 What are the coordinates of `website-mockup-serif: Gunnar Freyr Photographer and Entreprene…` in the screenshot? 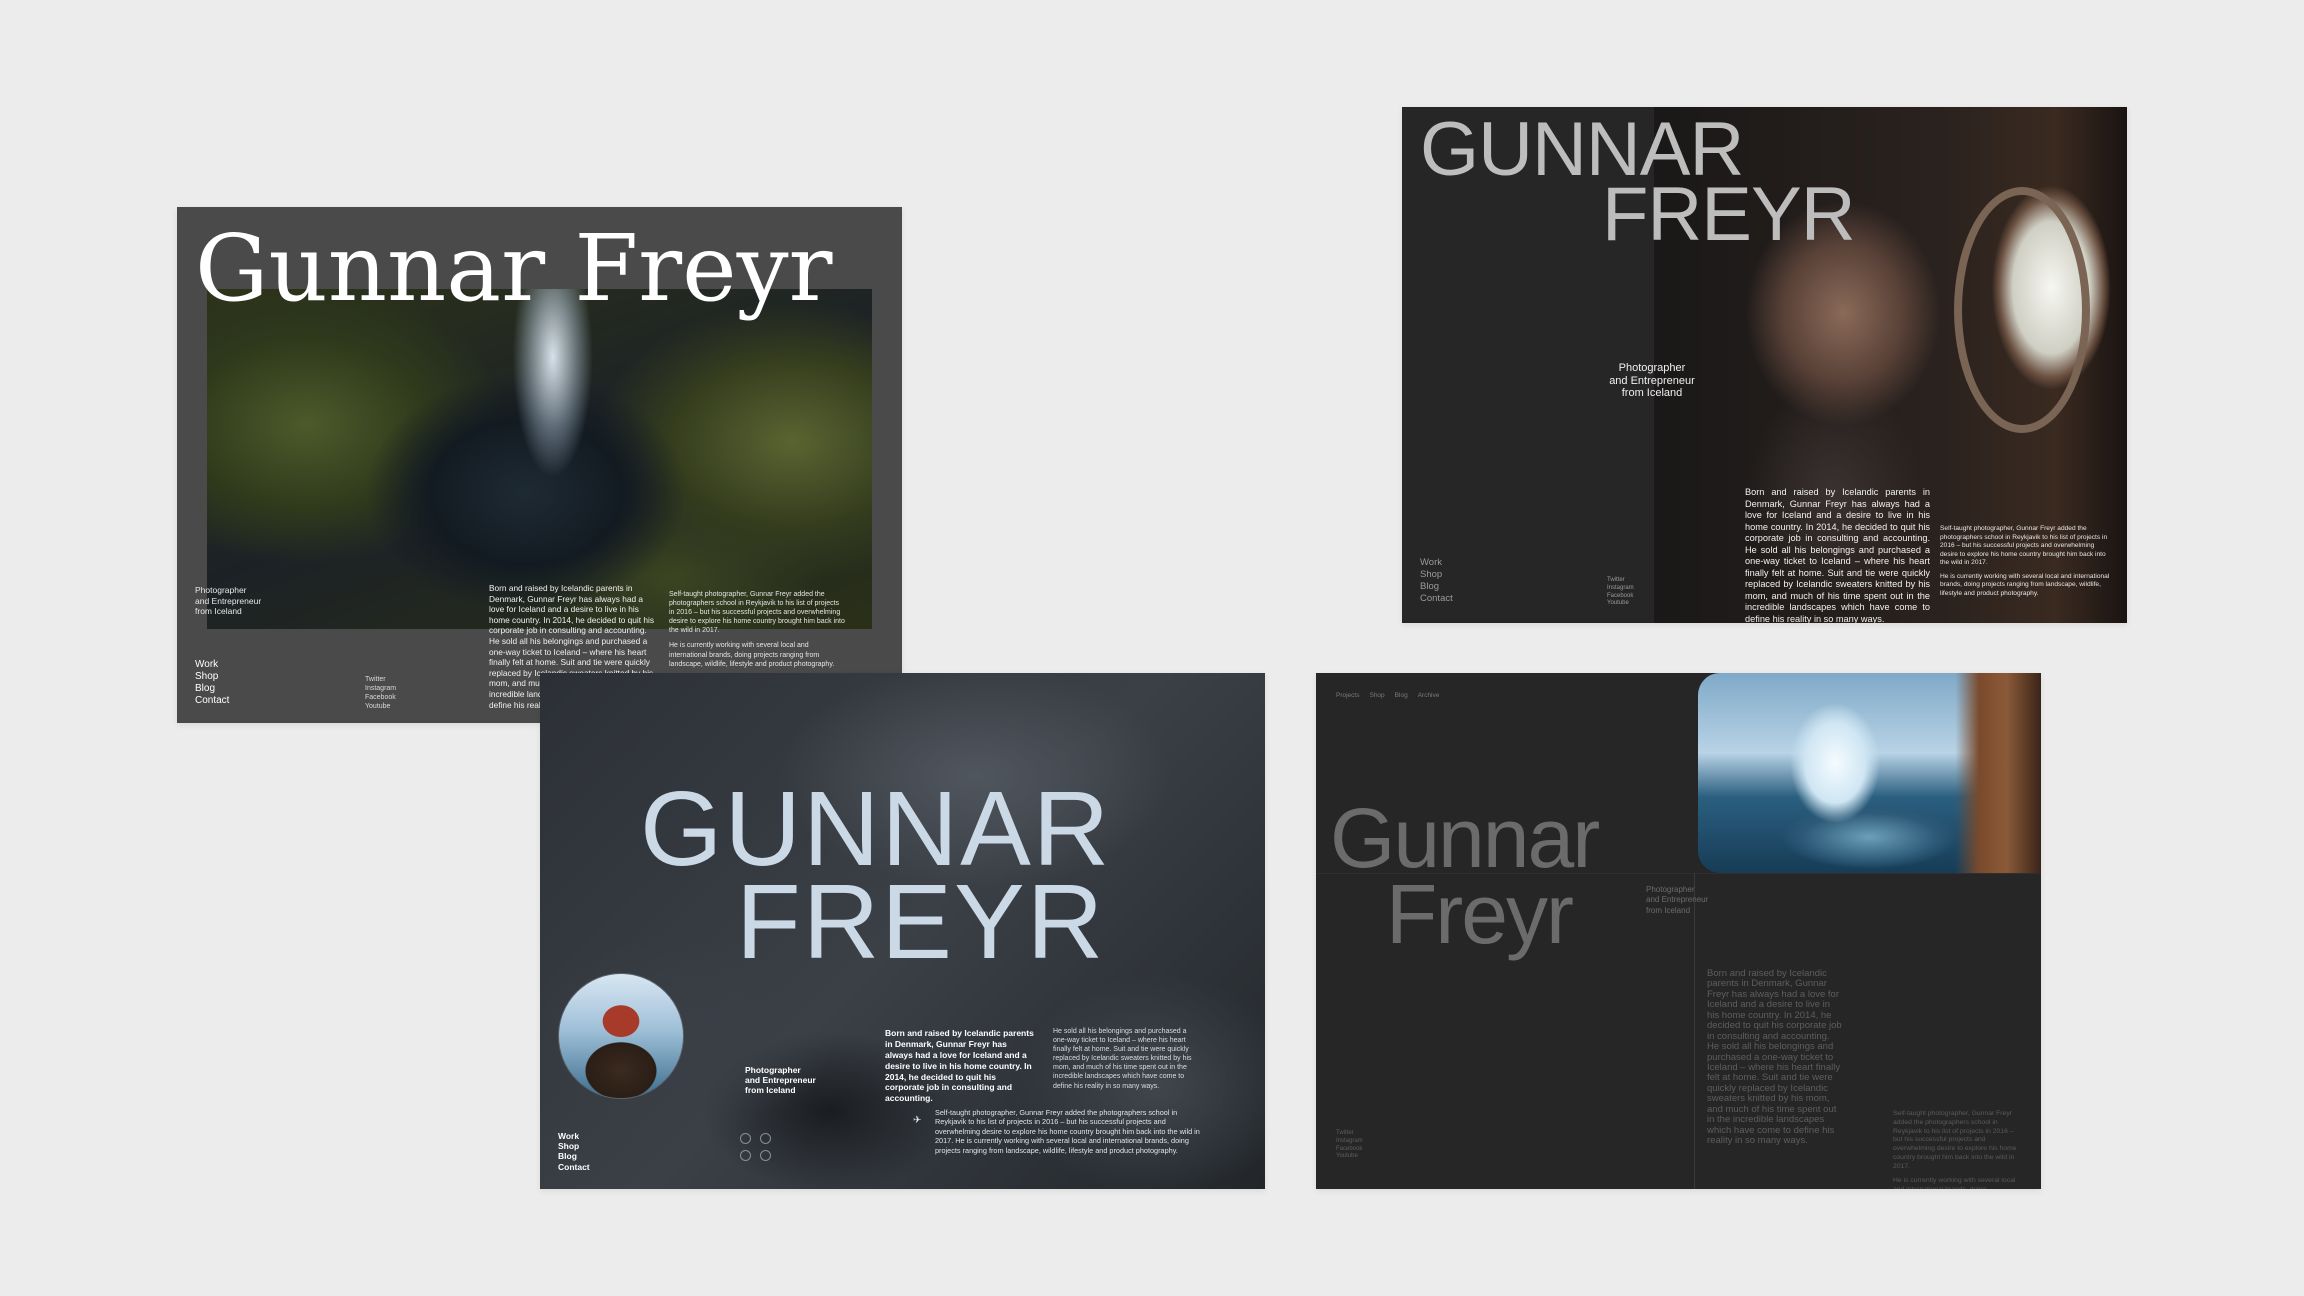 It's located at (539, 465).